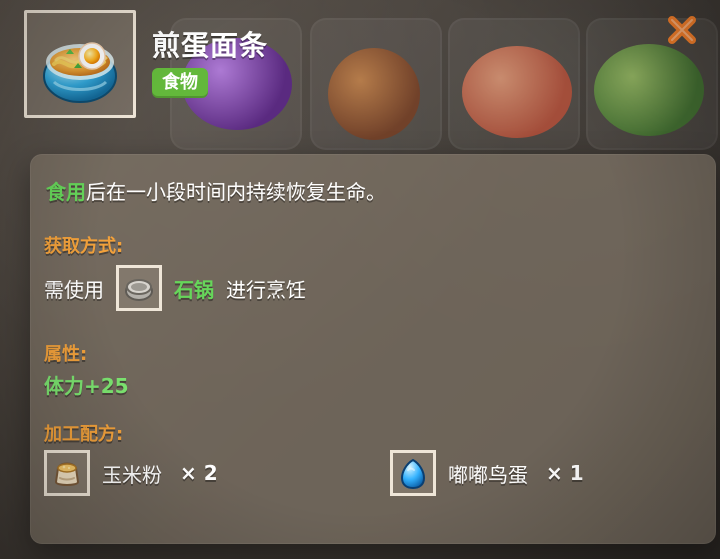 The image size is (720, 559). I want to click on close-icon, so click(682, 30).